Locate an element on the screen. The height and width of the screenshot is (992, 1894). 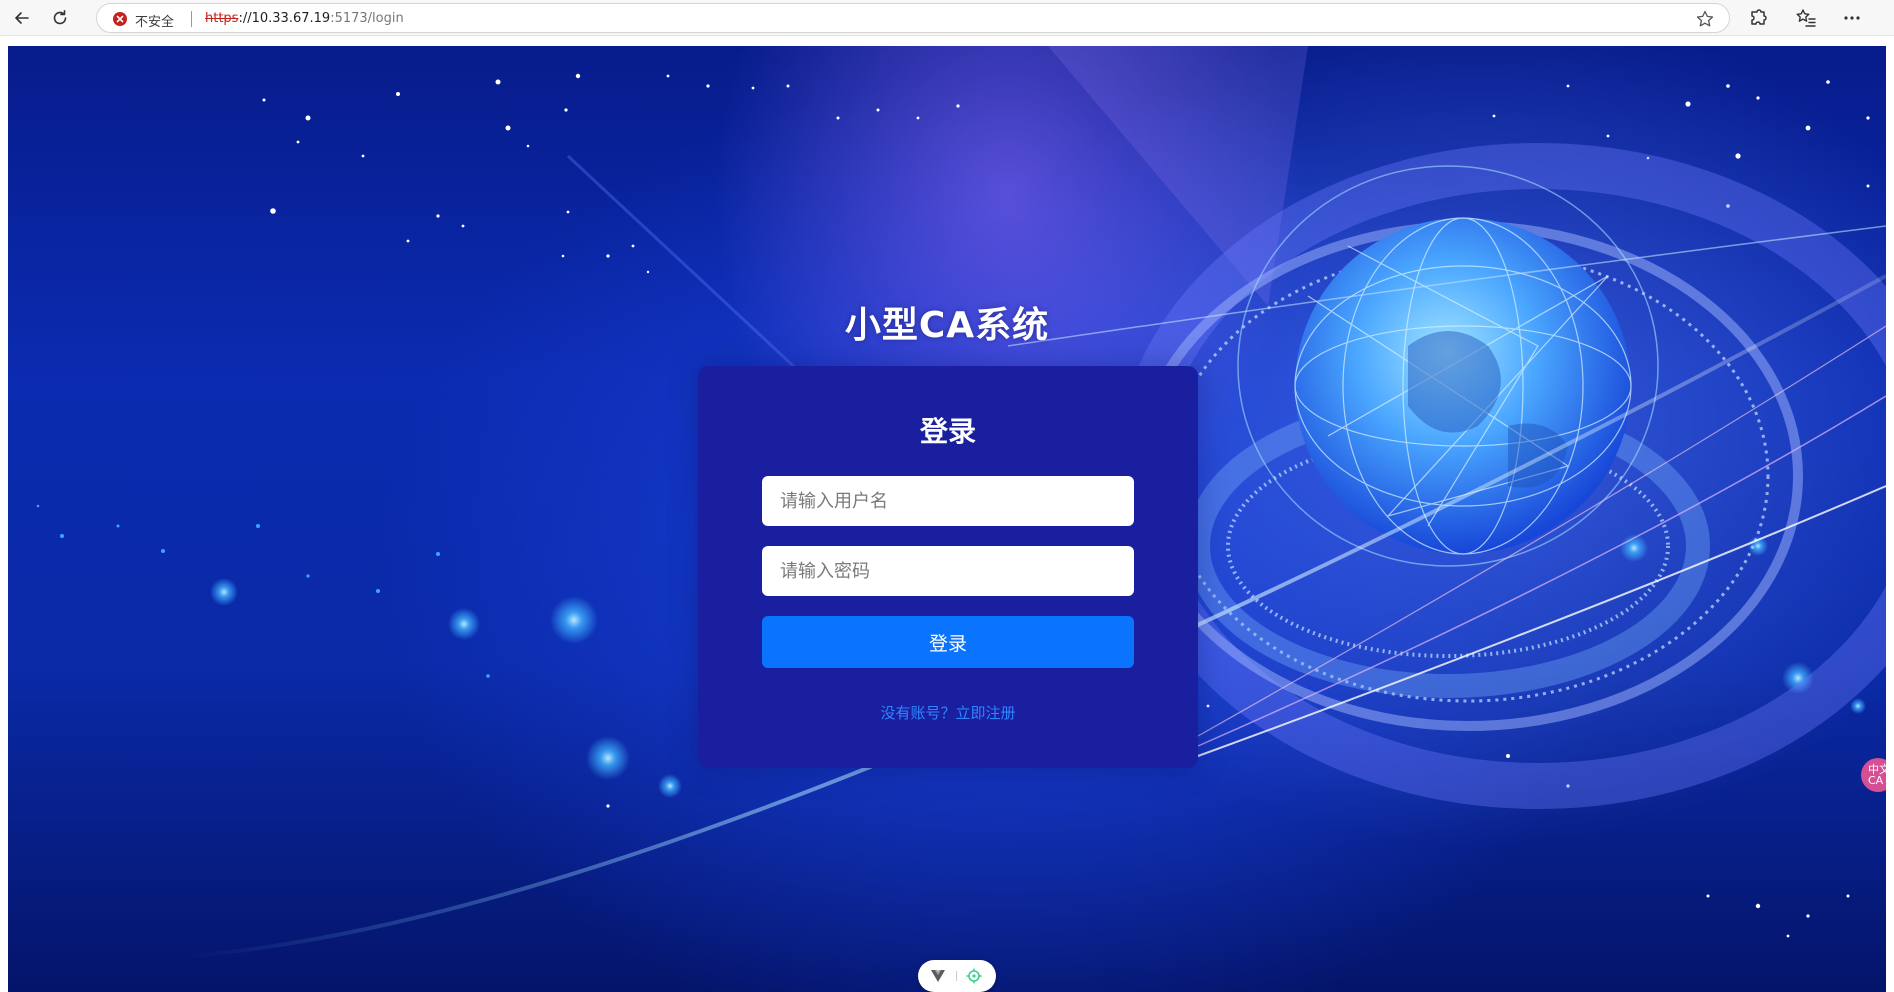
pill-divider is located at coordinates (956, 976).